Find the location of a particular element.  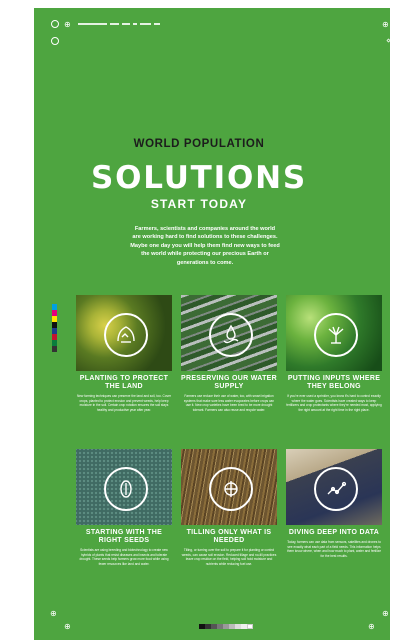

seed-icon is located at coordinates (126, 489).